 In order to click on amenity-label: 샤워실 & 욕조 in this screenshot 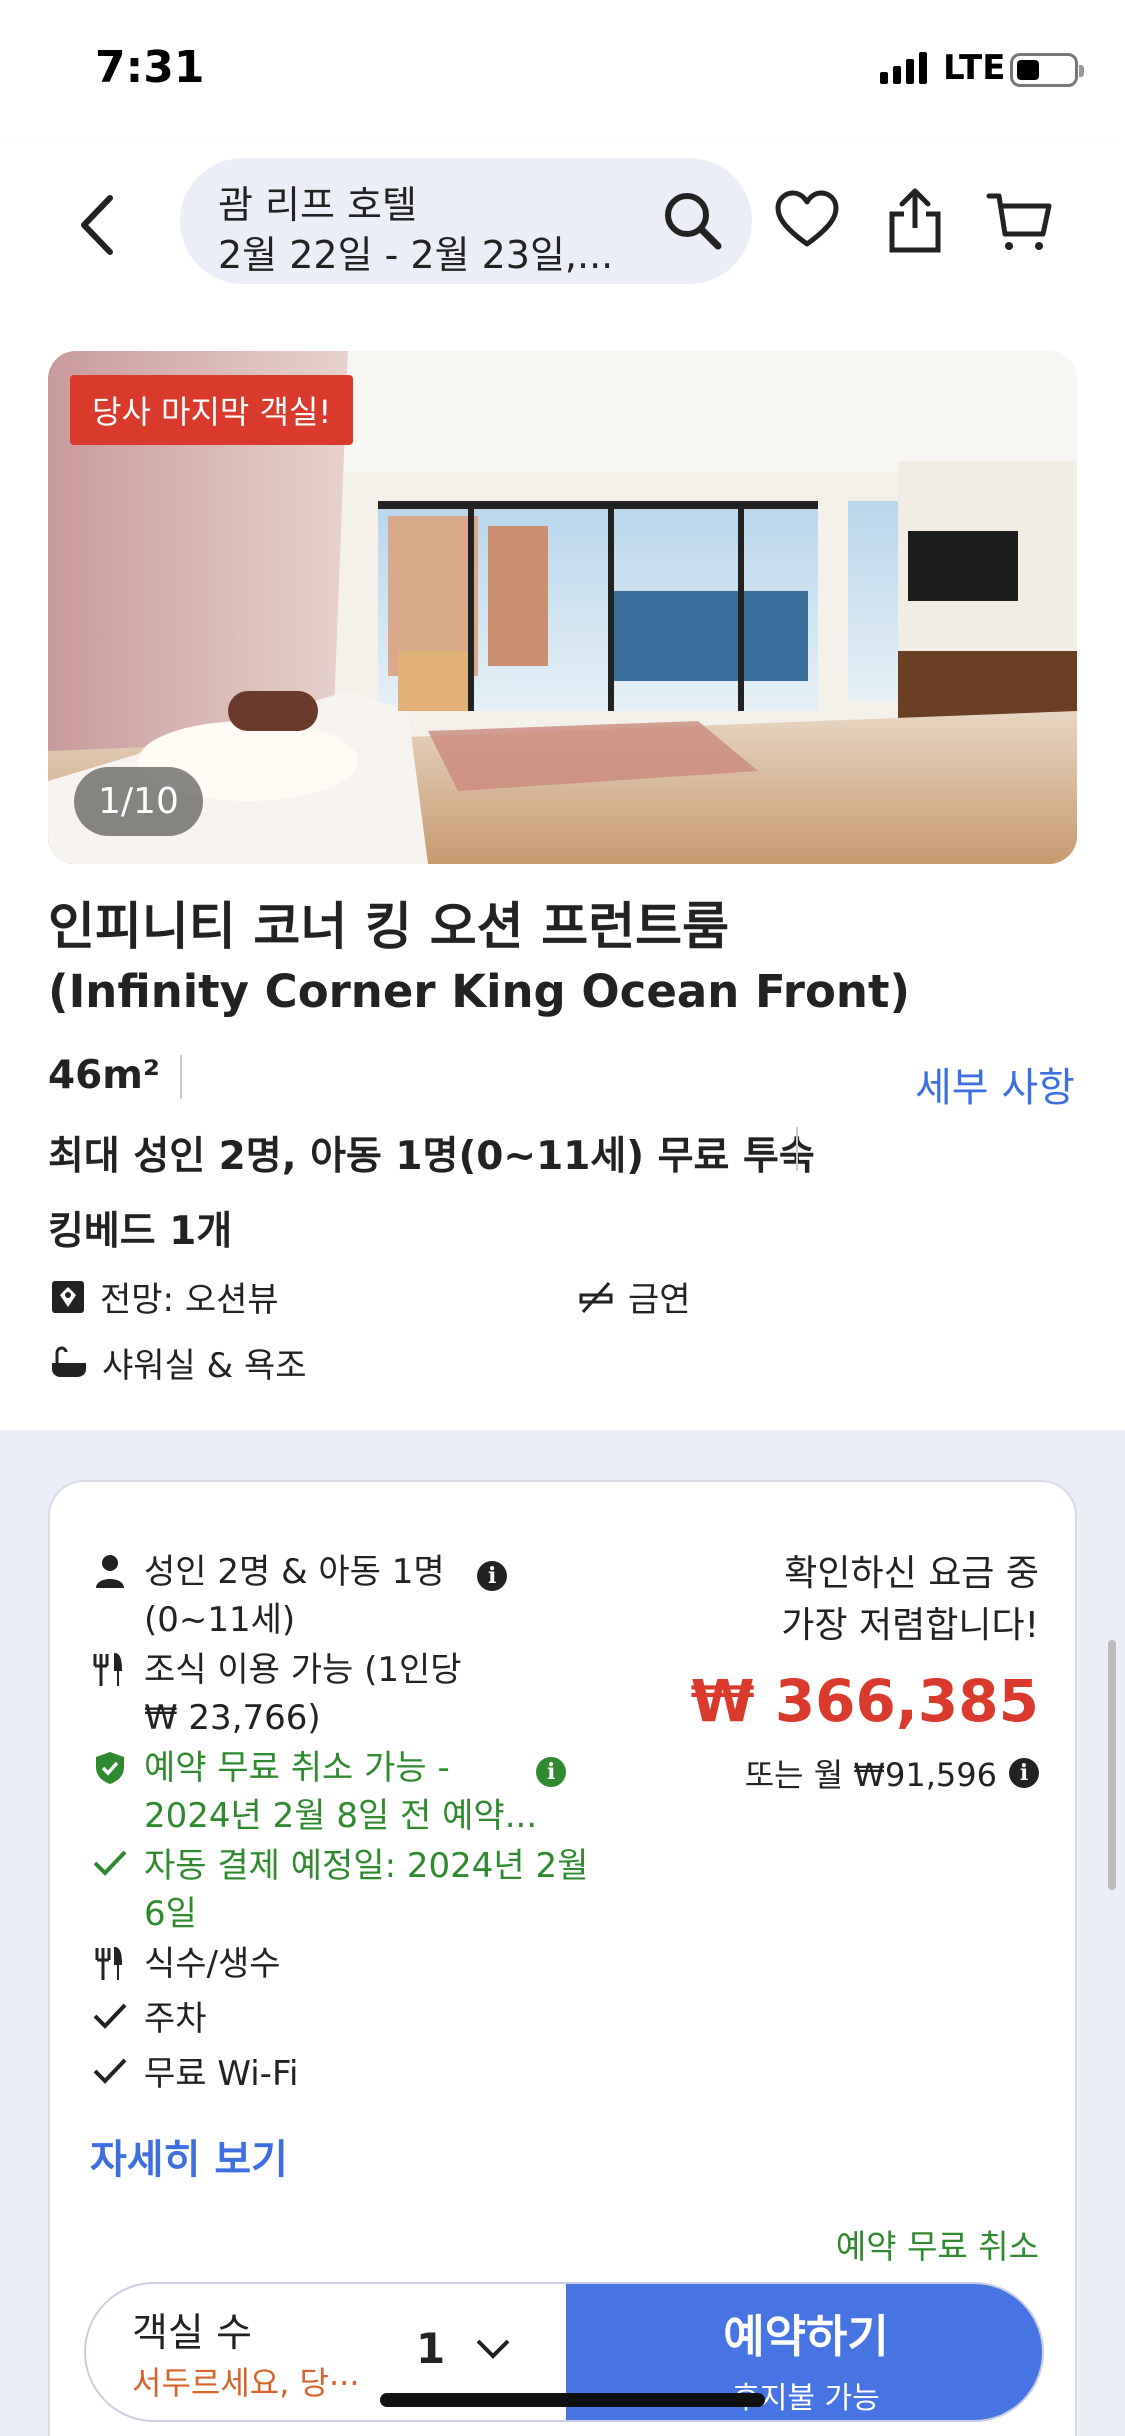, I will do `click(204, 1366)`.